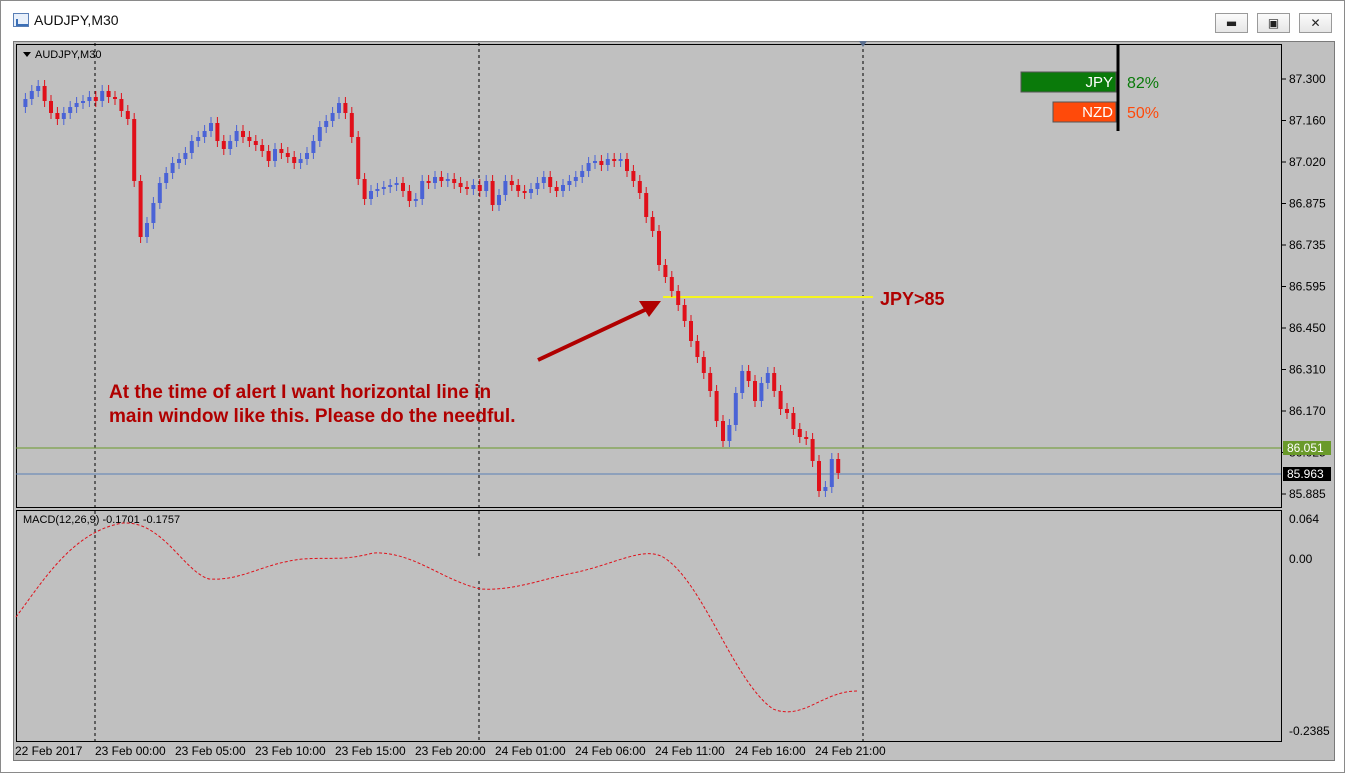 This screenshot has width=1345, height=773. Describe the element at coordinates (1273, 23) in the screenshot. I see `restore-button: ▣` at that location.